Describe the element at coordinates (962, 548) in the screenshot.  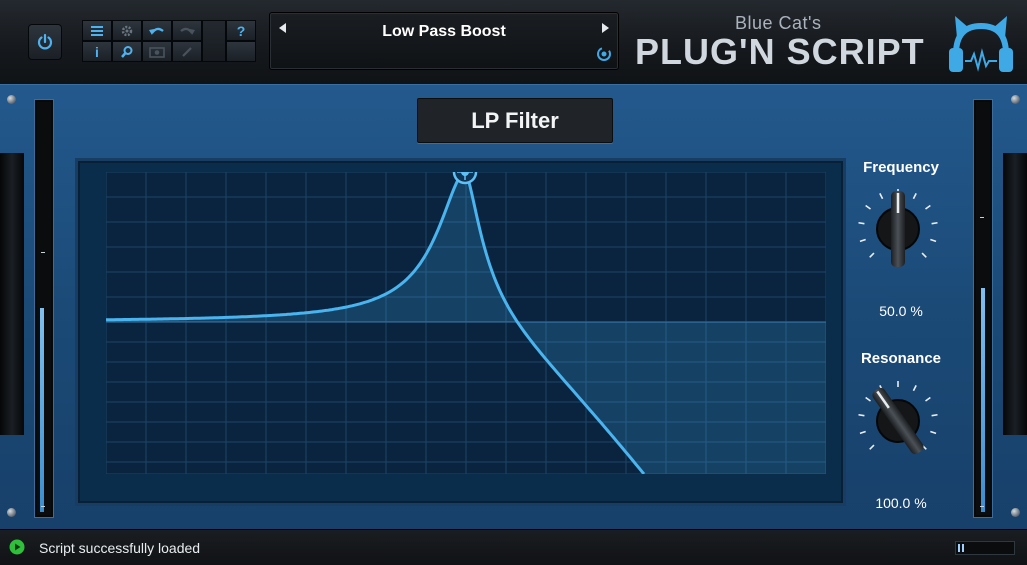
I see `cpu-load-fill` at that location.